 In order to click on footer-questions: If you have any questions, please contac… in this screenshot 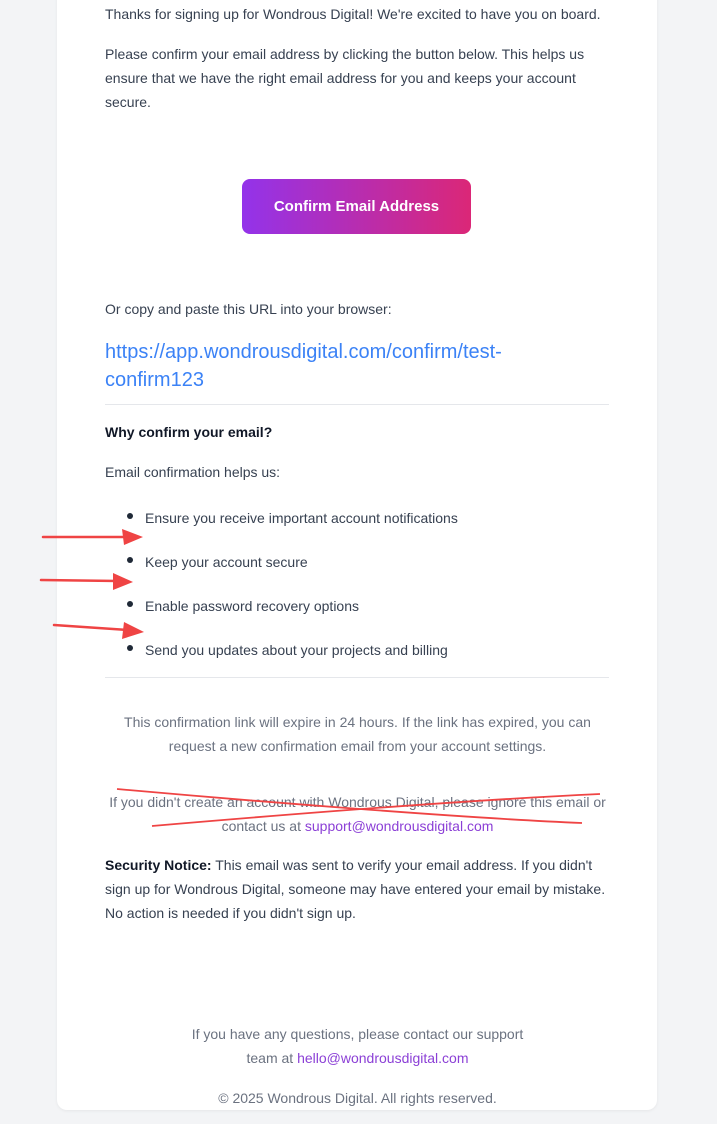, I will do `click(357, 1046)`.